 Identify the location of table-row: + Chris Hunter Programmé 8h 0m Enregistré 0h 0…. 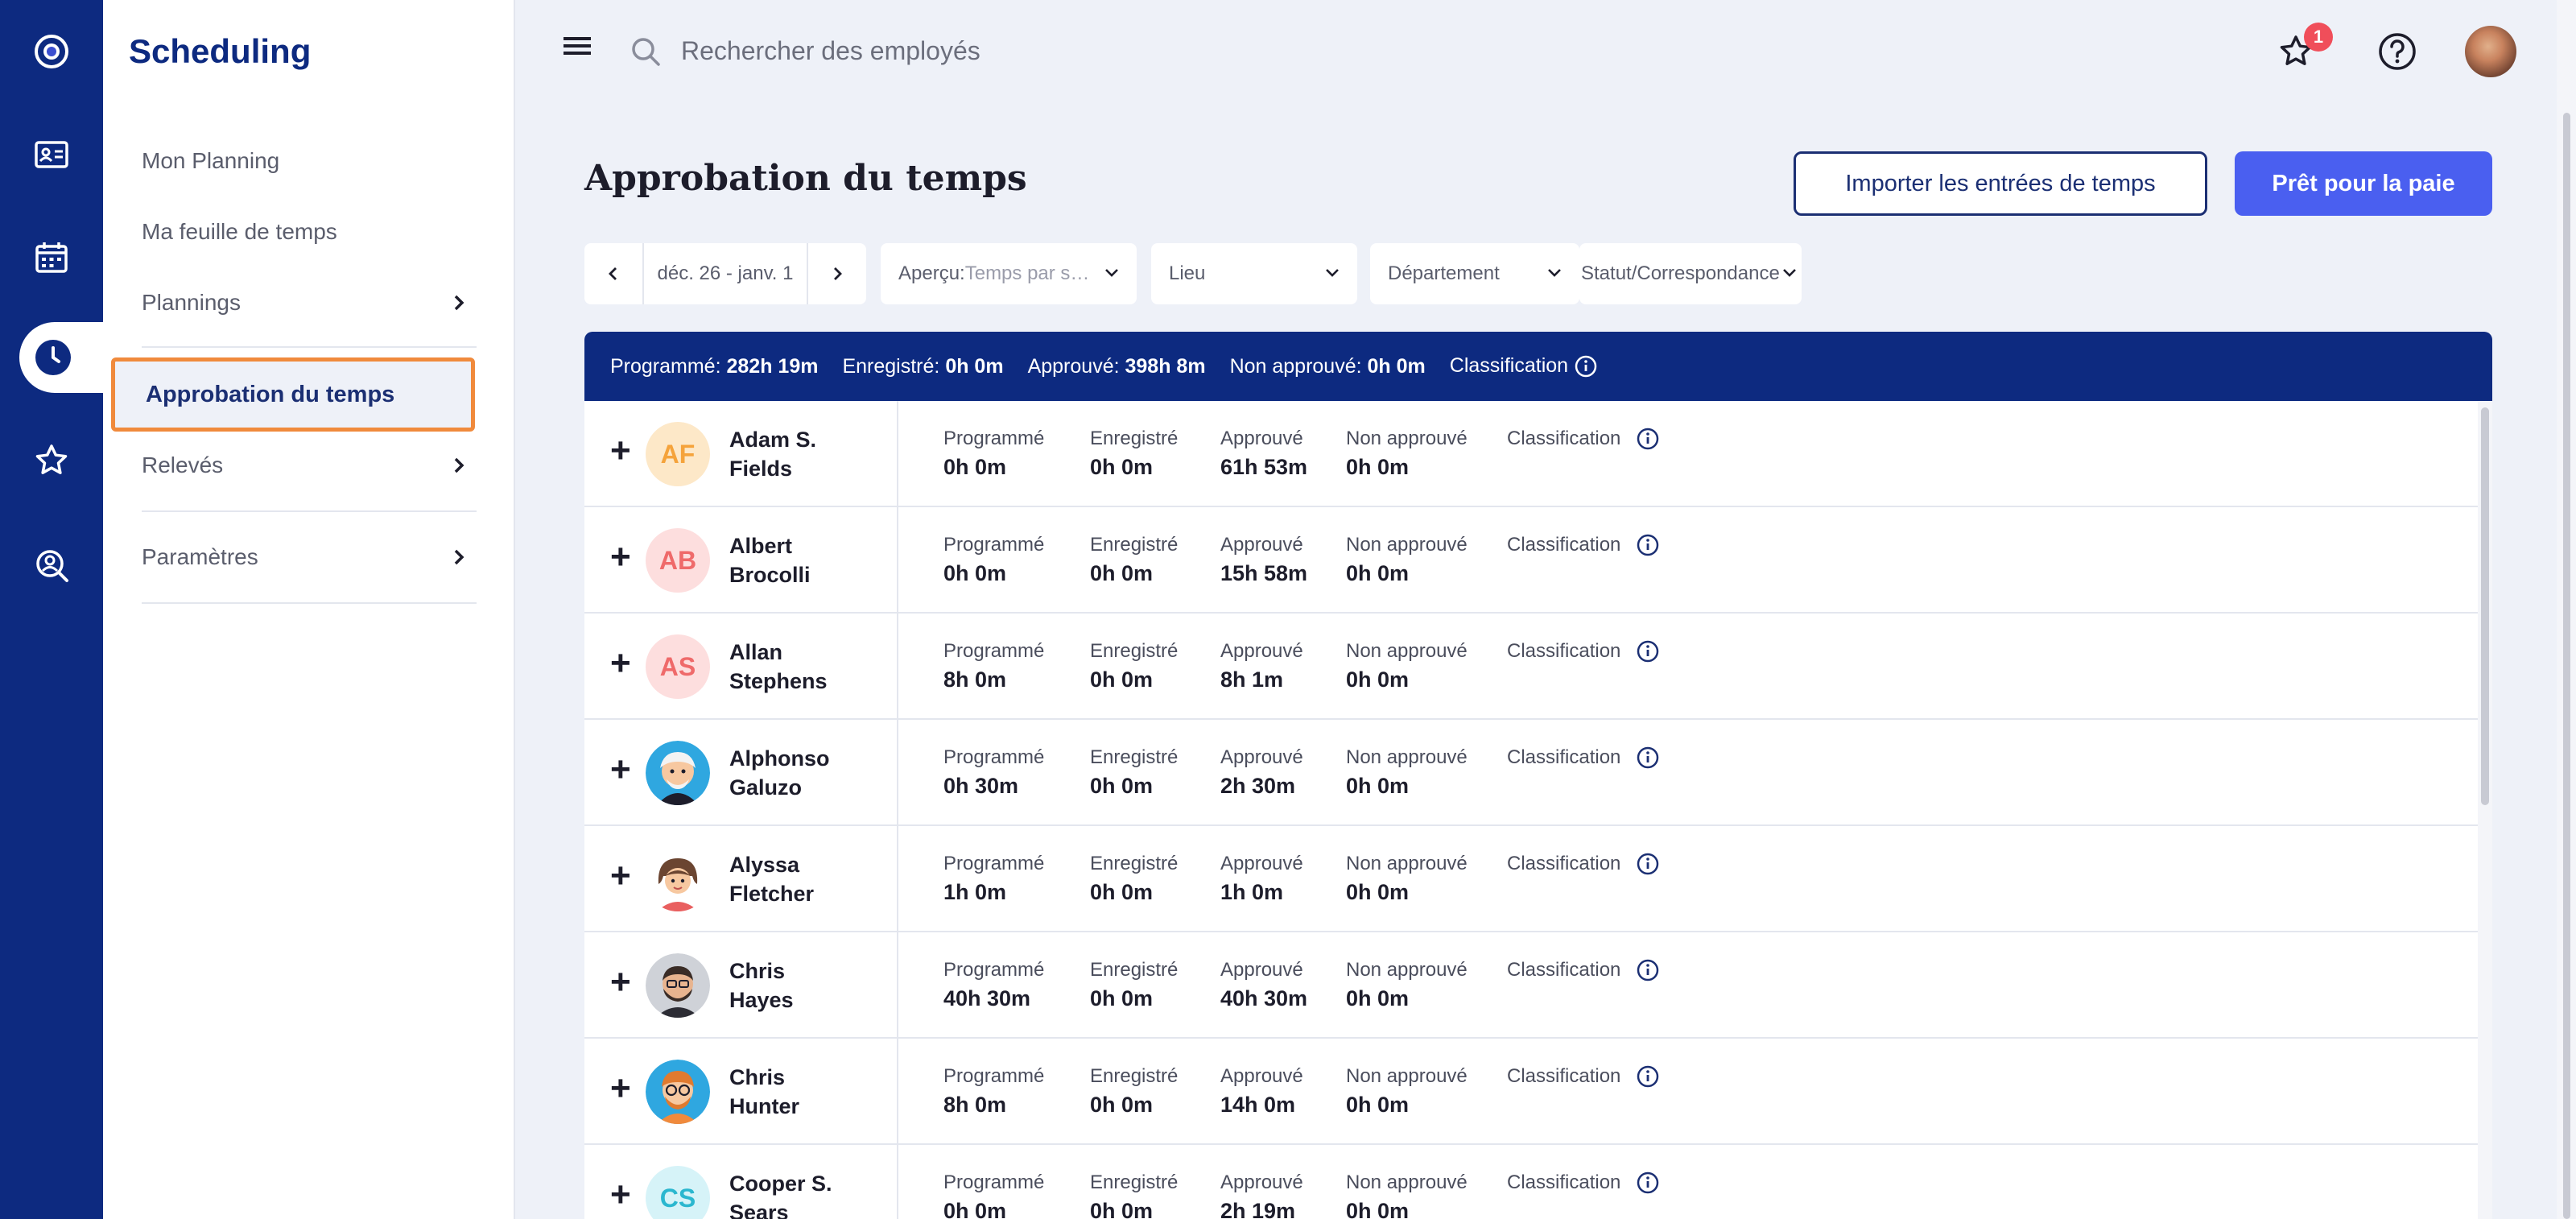
(1531, 1092).